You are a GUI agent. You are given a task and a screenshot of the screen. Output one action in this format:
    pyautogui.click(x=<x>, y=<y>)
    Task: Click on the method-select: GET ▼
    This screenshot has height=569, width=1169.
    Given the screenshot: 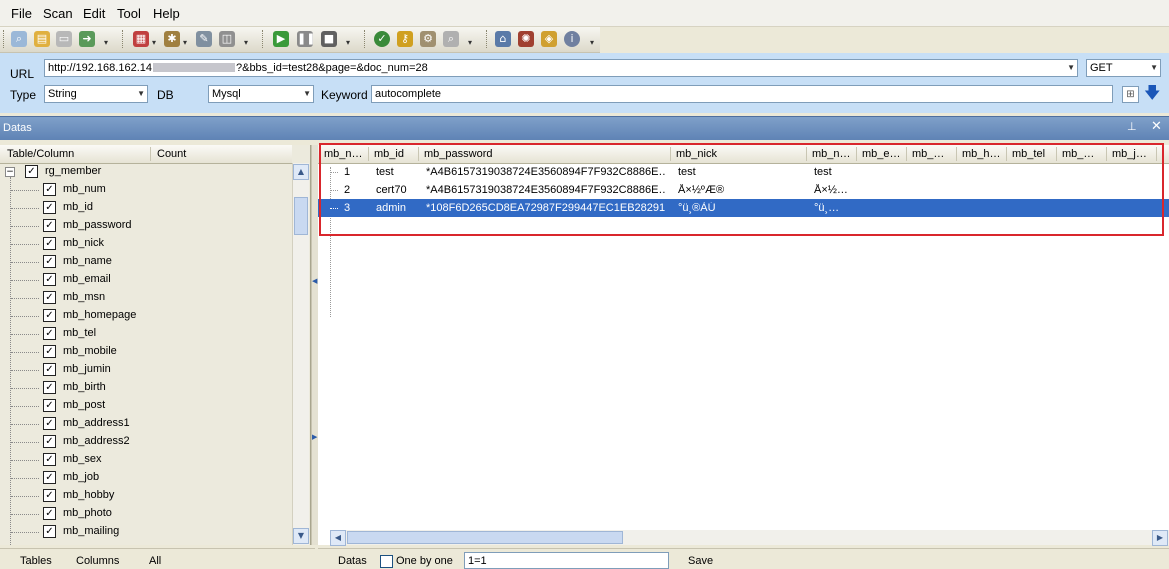 What is the action you would take?
    pyautogui.click(x=1123, y=68)
    